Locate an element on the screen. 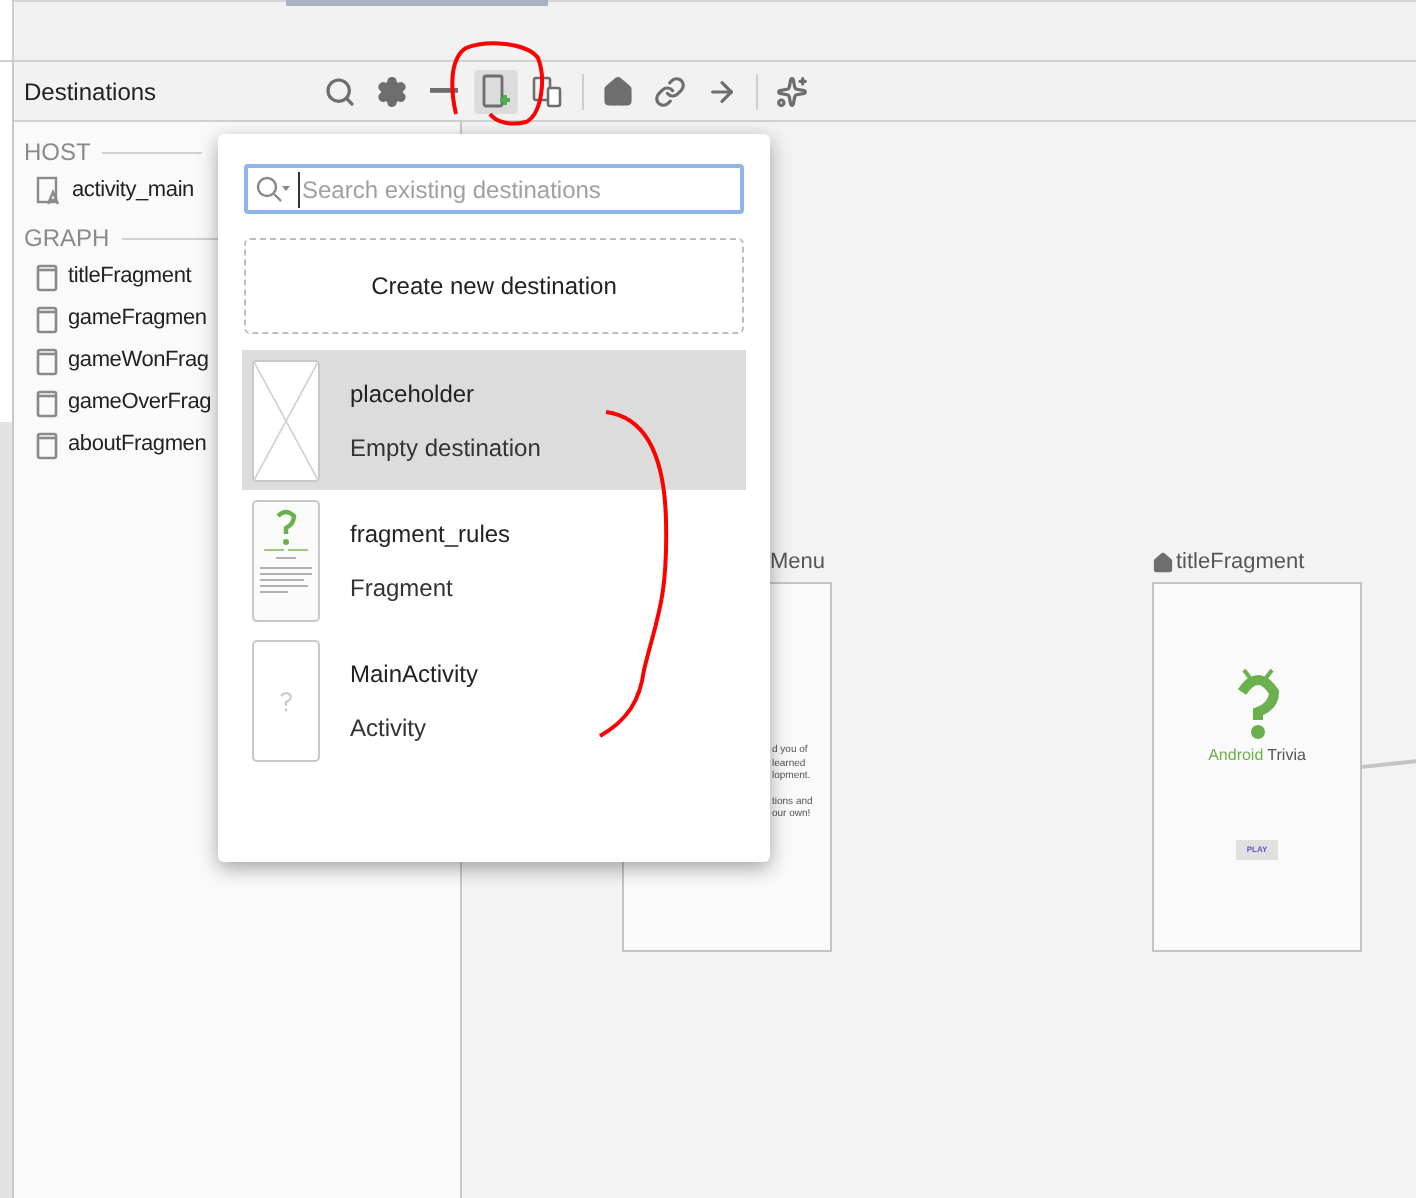 The width and height of the screenshot is (1416, 1198). destination-option-name: placeholder is located at coordinates (413, 394).